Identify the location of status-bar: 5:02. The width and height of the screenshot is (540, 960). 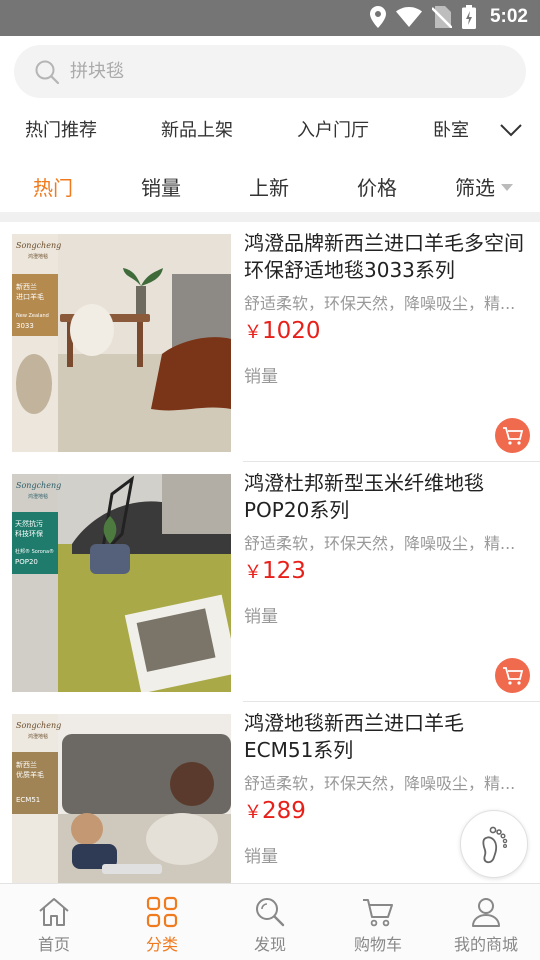
(270, 18).